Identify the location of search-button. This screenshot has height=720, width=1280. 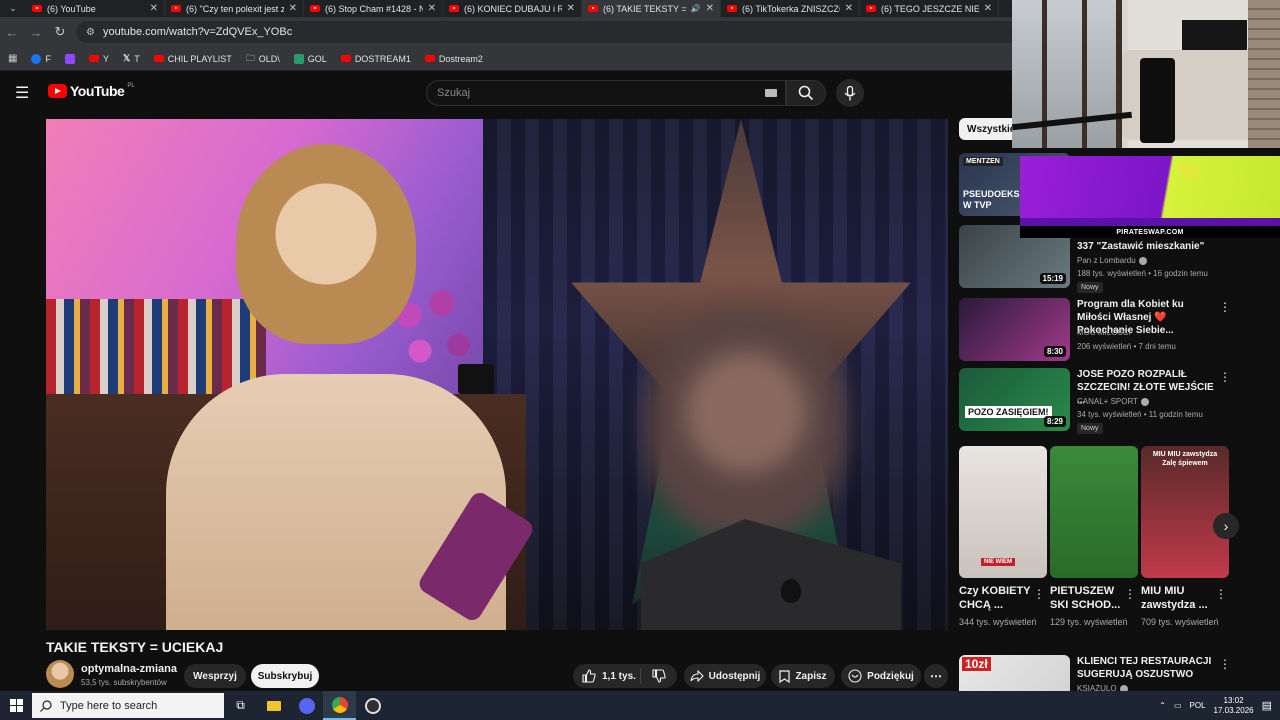
(806, 93).